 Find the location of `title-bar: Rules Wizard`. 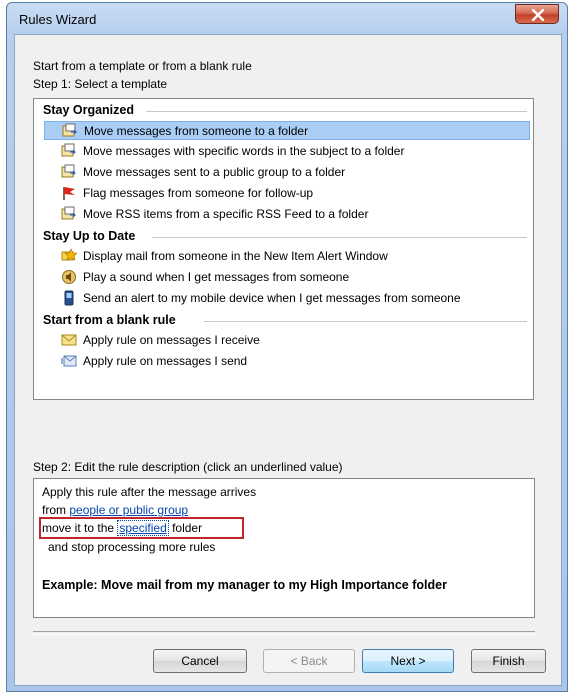

title-bar: Rules Wizard is located at coordinates (287, 19).